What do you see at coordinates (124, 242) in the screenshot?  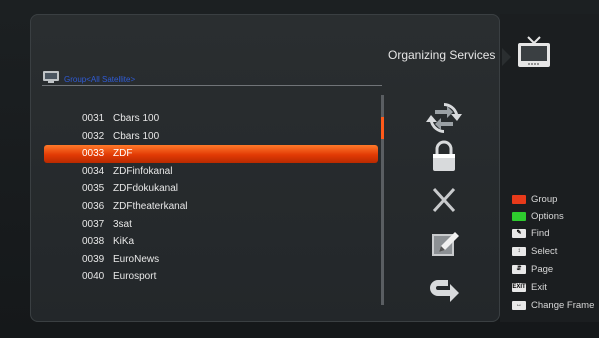 I see `channel-name: KiKa` at bounding box center [124, 242].